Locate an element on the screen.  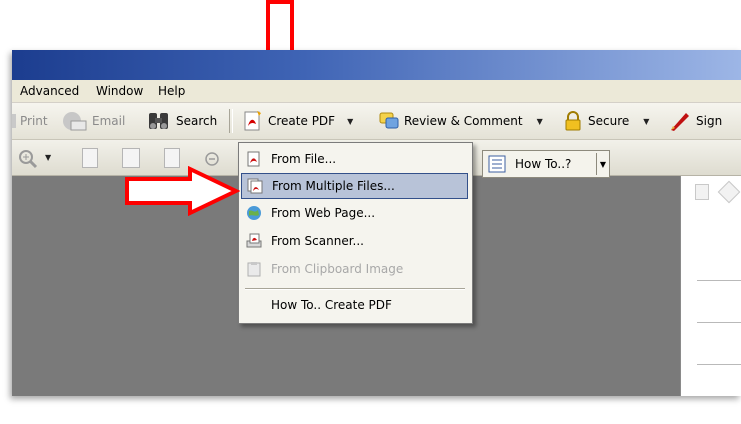
menu-item-from-clipboard-image: From Clipboard Image is located at coordinates (354, 269).